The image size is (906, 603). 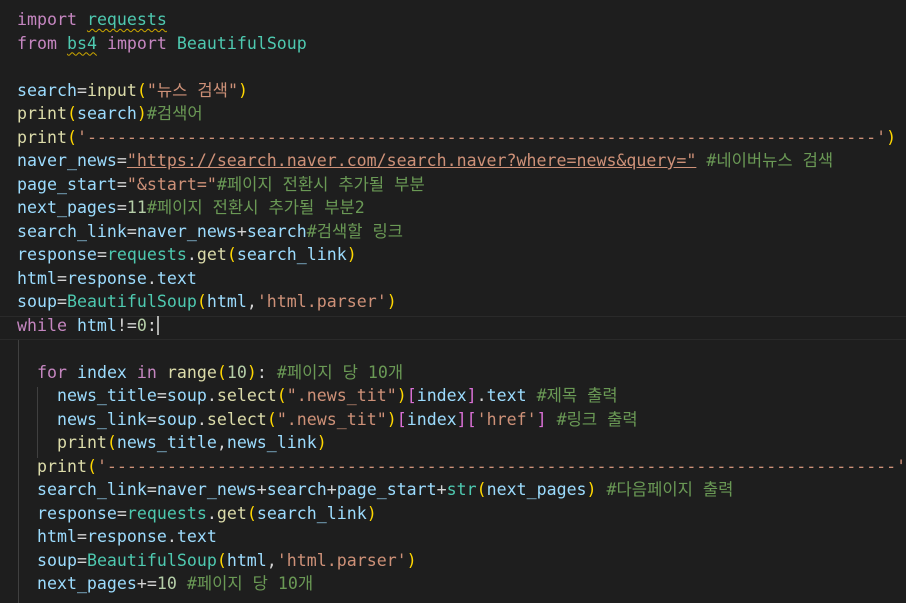 What do you see at coordinates (136, 43) in the screenshot?
I see `code-token: import` at bounding box center [136, 43].